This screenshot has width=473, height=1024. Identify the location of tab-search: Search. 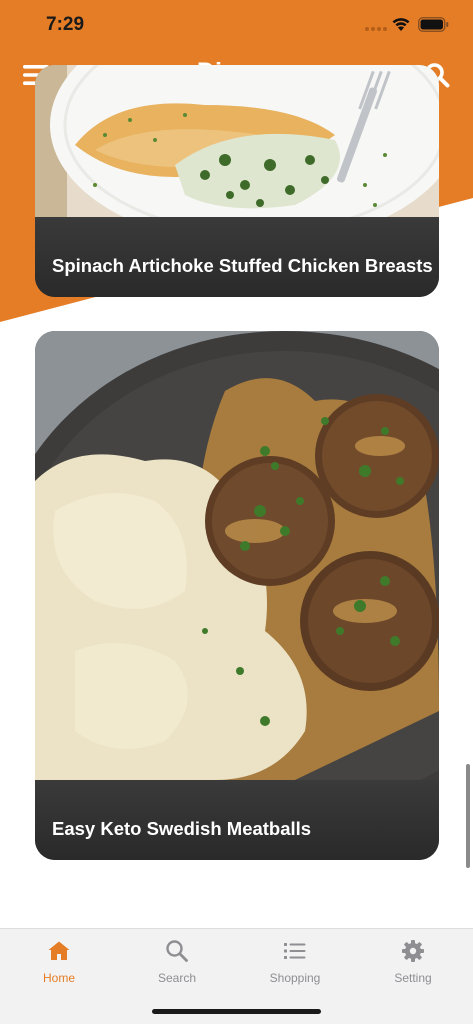
(177, 964).